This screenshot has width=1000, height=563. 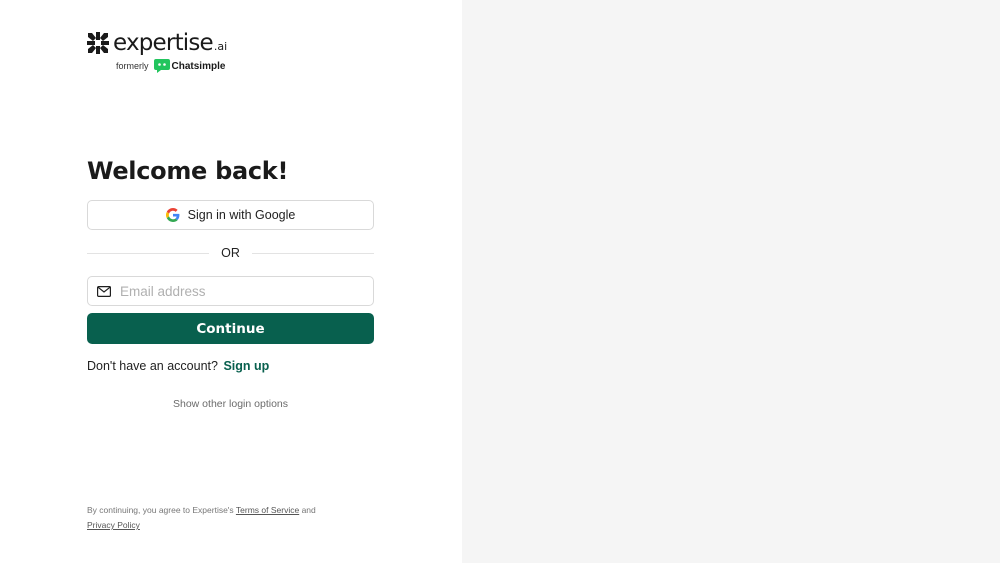 I want to click on chatsimple-logo-icon, so click(x=161, y=66).